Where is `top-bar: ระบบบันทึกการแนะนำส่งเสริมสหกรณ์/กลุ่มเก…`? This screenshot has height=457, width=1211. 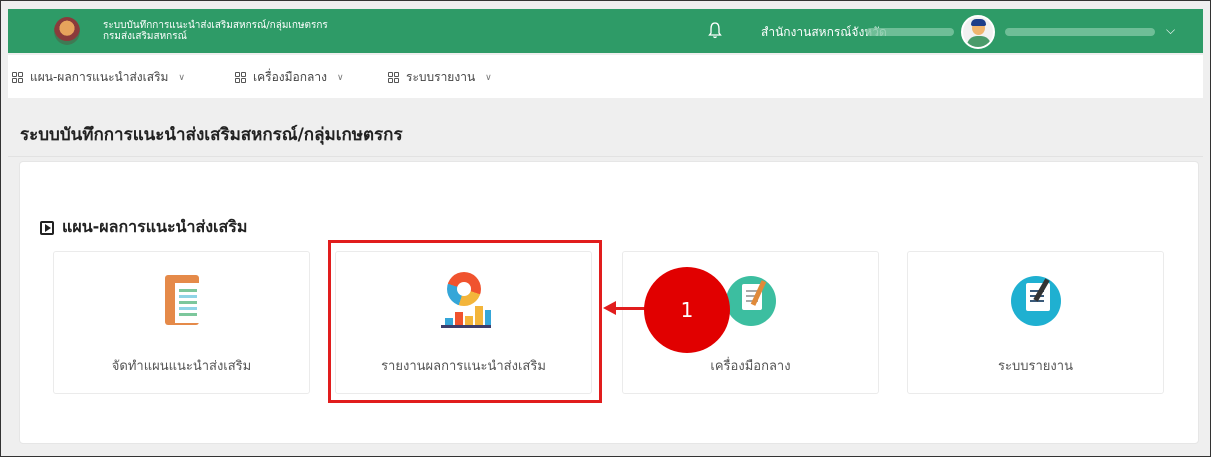 top-bar: ระบบบันทึกการแนะนำส่งเสริมสหกรณ์/กลุ่มเก… is located at coordinates (605, 31).